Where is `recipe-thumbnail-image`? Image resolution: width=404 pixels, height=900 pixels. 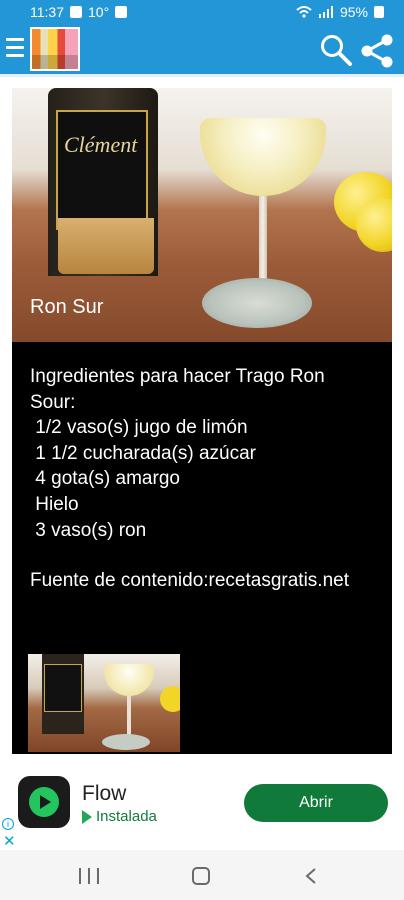 recipe-thumbnail-image is located at coordinates (104, 703).